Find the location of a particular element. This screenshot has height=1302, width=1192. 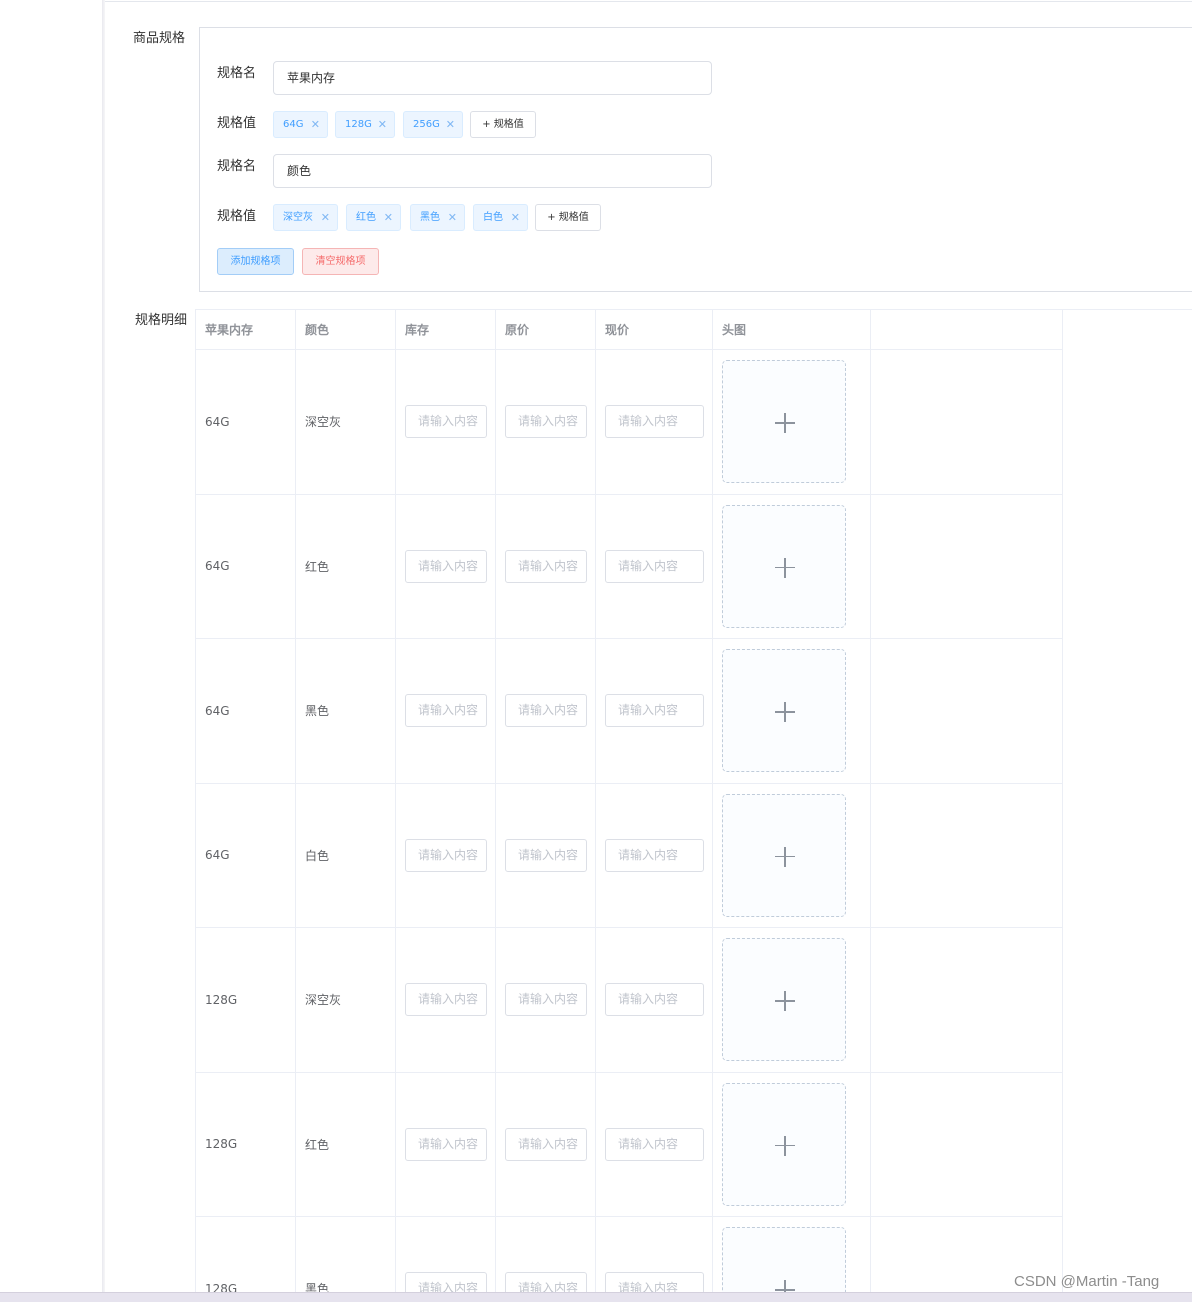

clear-spec-items-button: 清空规格项 is located at coordinates (340, 261).